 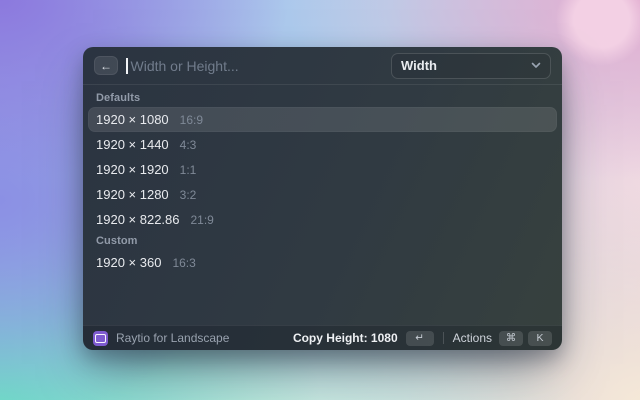 What do you see at coordinates (132, 144) in the screenshot?
I see `size-label: 1920 × 1440` at bounding box center [132, 144].